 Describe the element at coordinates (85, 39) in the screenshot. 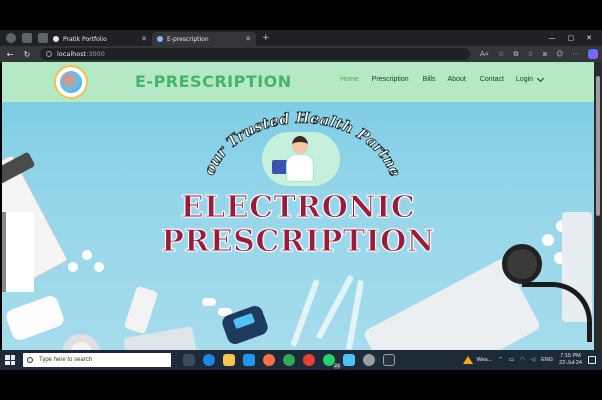

I see `tab-label: Pratik Portfolio` at that location.